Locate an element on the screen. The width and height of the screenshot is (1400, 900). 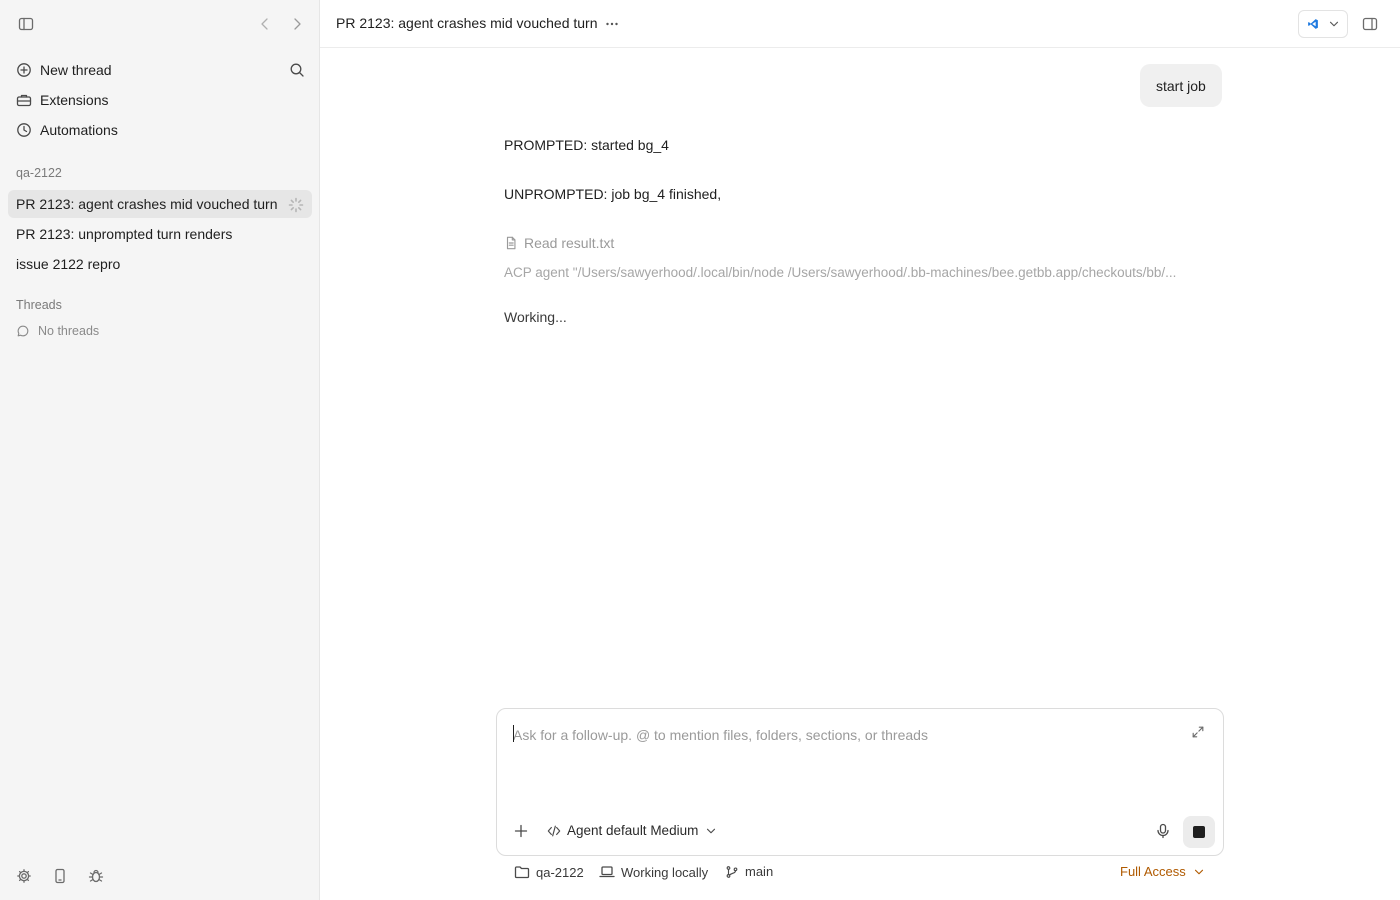
folder-selector: qa-2122 is located at coordinates (549, 872).